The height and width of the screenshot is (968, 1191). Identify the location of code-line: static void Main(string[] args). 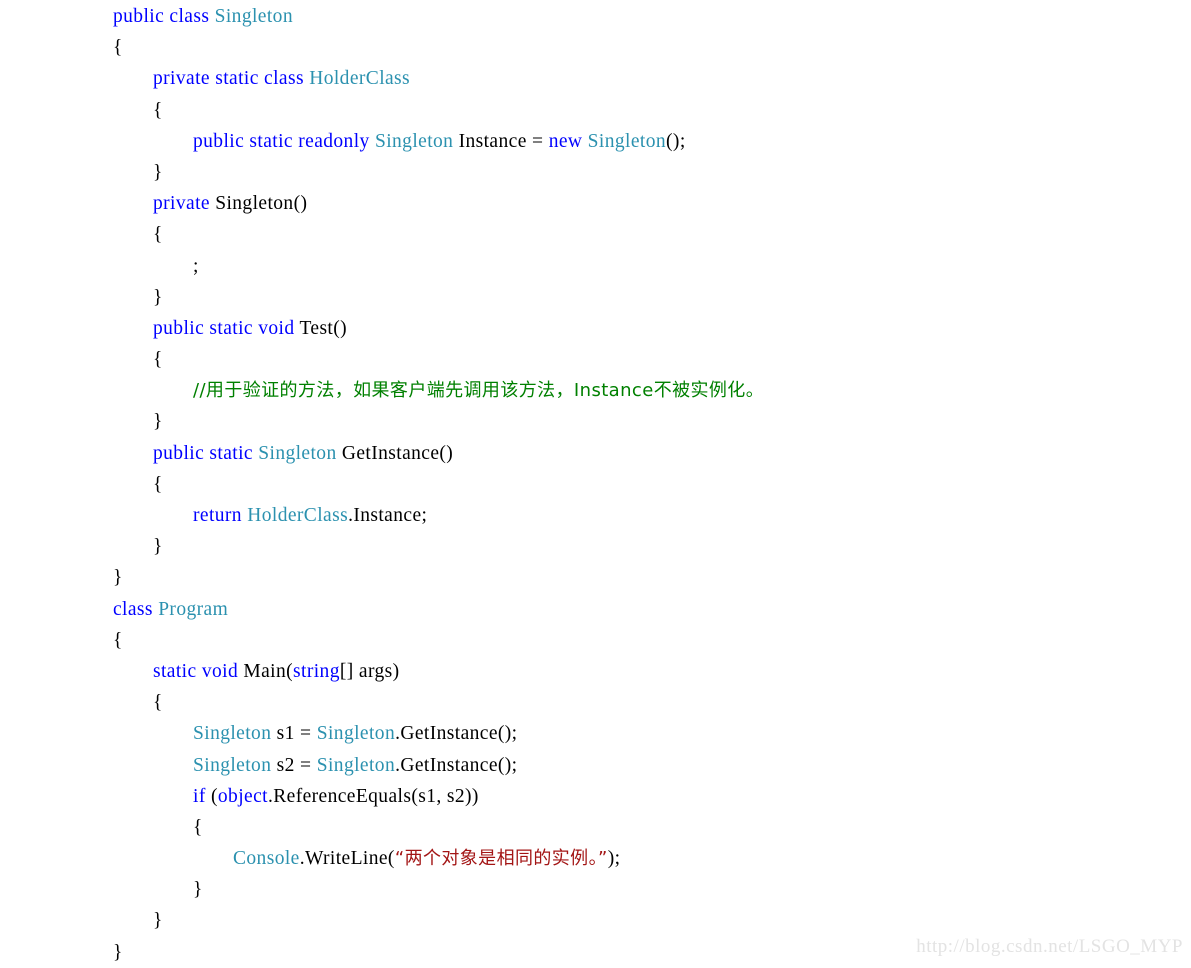
(595, 671).